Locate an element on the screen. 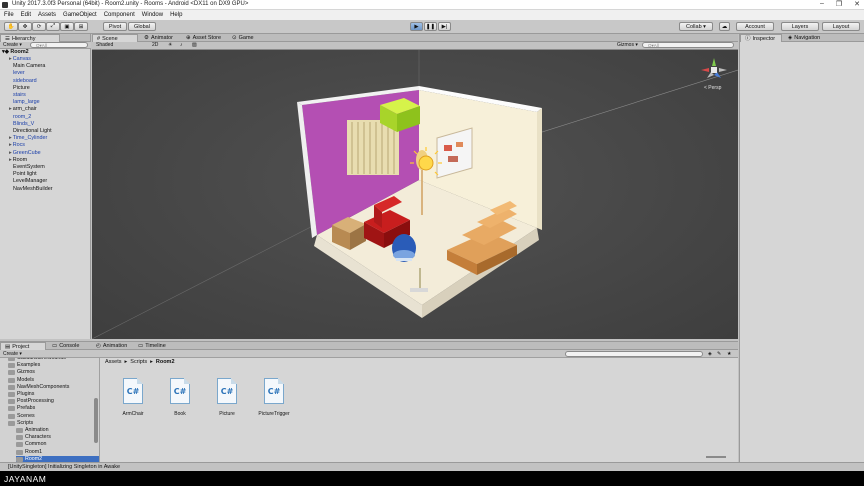  hierarchy-item: ▸Room is located at coordinates (18, 160).